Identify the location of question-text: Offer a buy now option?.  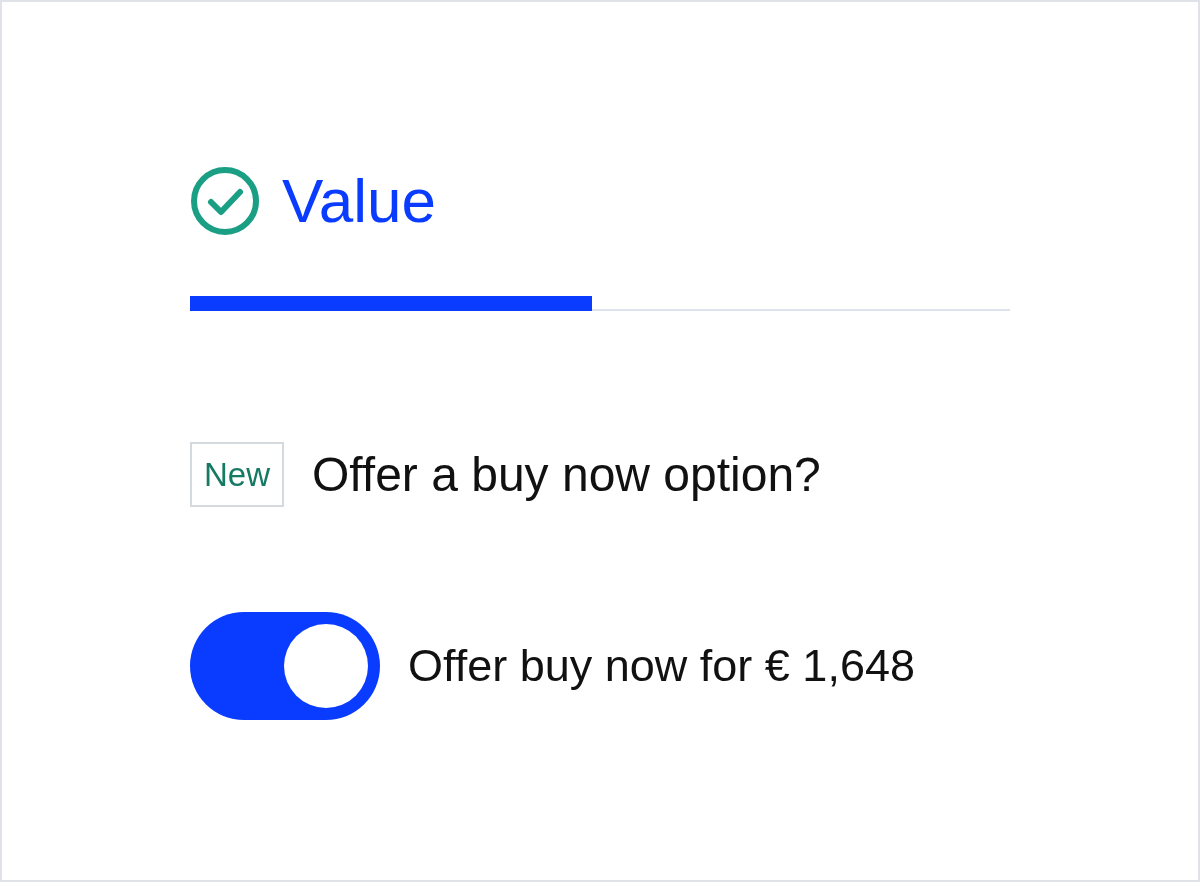
(566, 474).